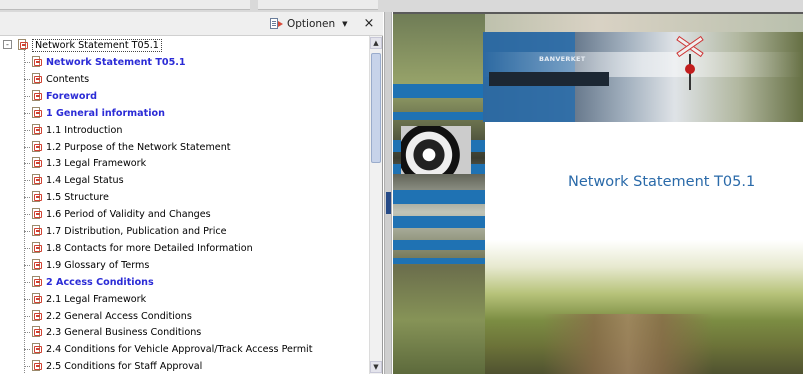 This screenshot has height=374, width=803. What do you see at coordinates (388, 203) in the screenshot?
I see `splitter-grip` at bounding box center [388, 203].